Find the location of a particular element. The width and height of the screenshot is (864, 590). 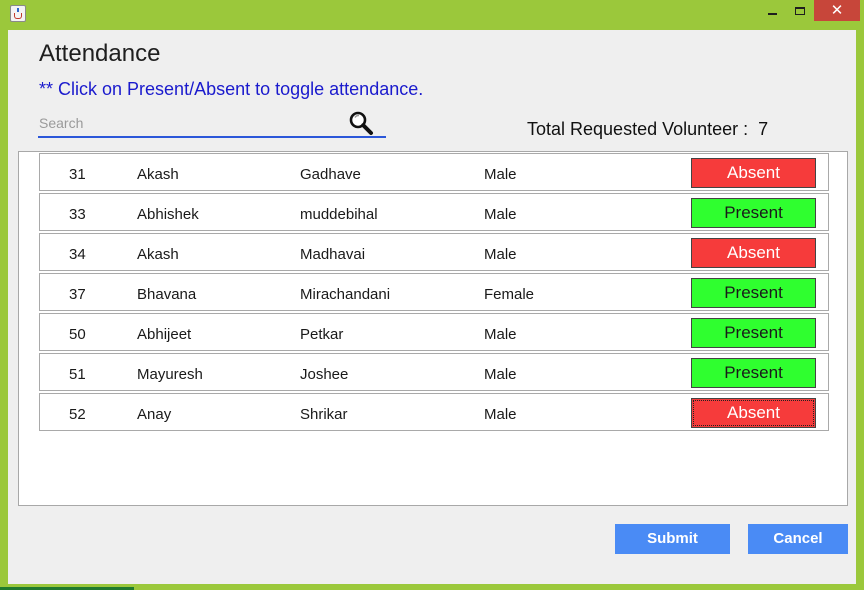

submit-button: Submit is located at coordinates (672, 539).